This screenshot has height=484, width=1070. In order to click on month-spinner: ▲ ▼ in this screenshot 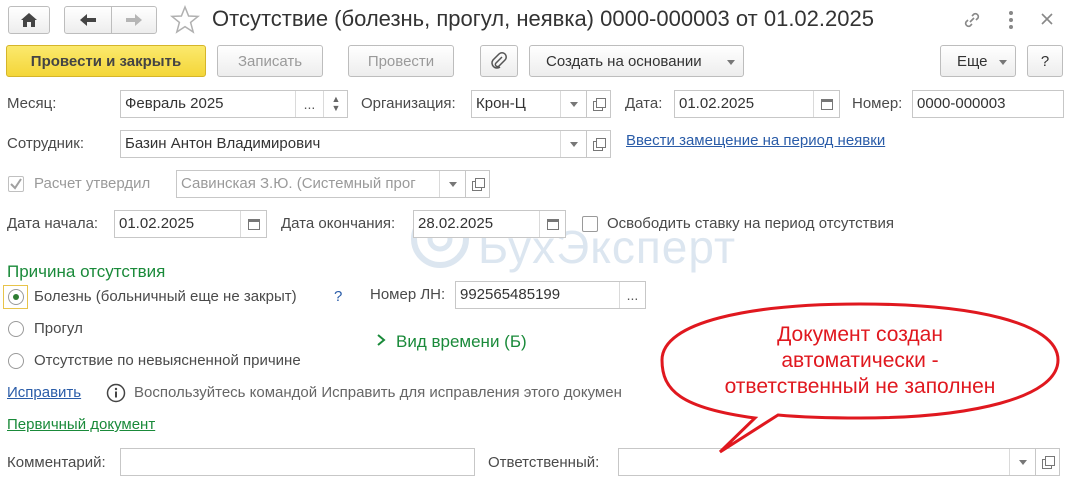, I will do `click(335, 104)`.